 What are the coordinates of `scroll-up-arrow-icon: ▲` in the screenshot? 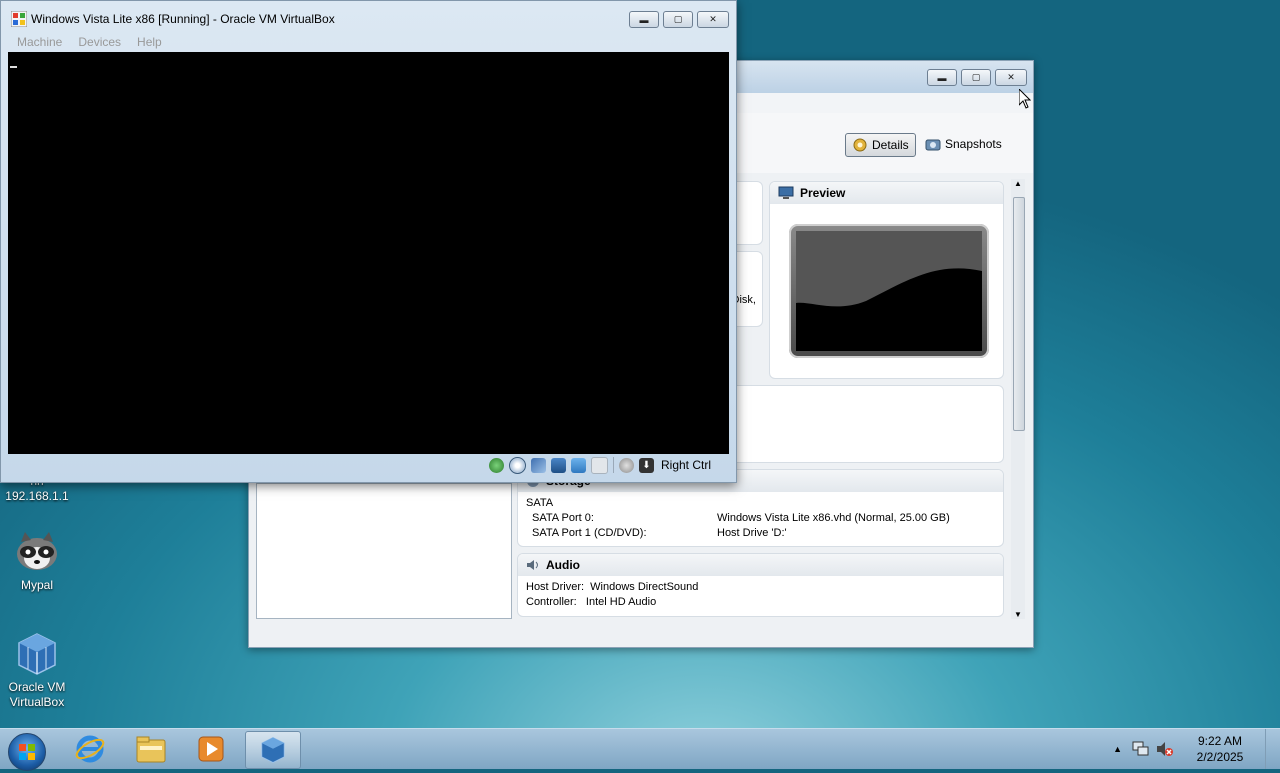 It's located at (1018, 183).